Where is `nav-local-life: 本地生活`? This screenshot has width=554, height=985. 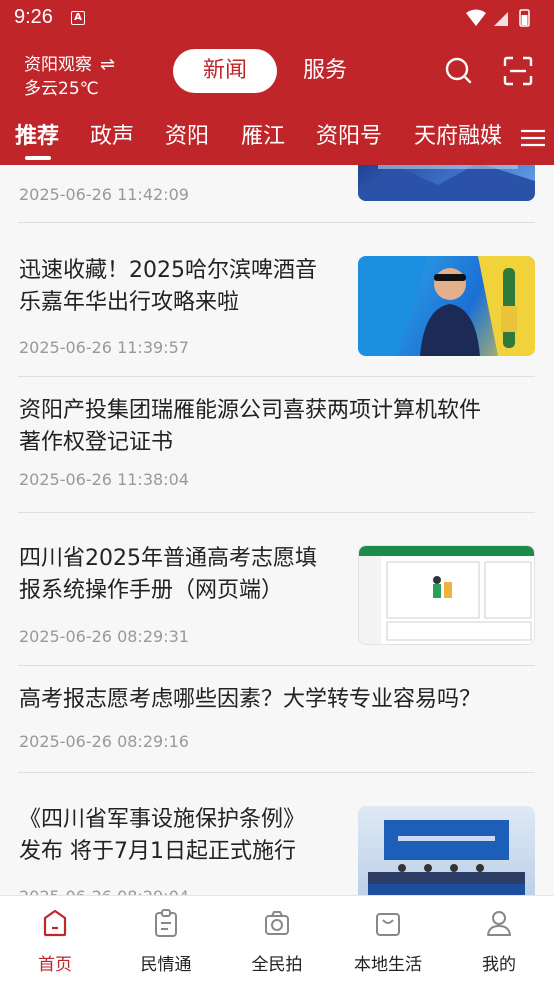 nav-local-life: 本地生活 is located at coordinates (388, 943).